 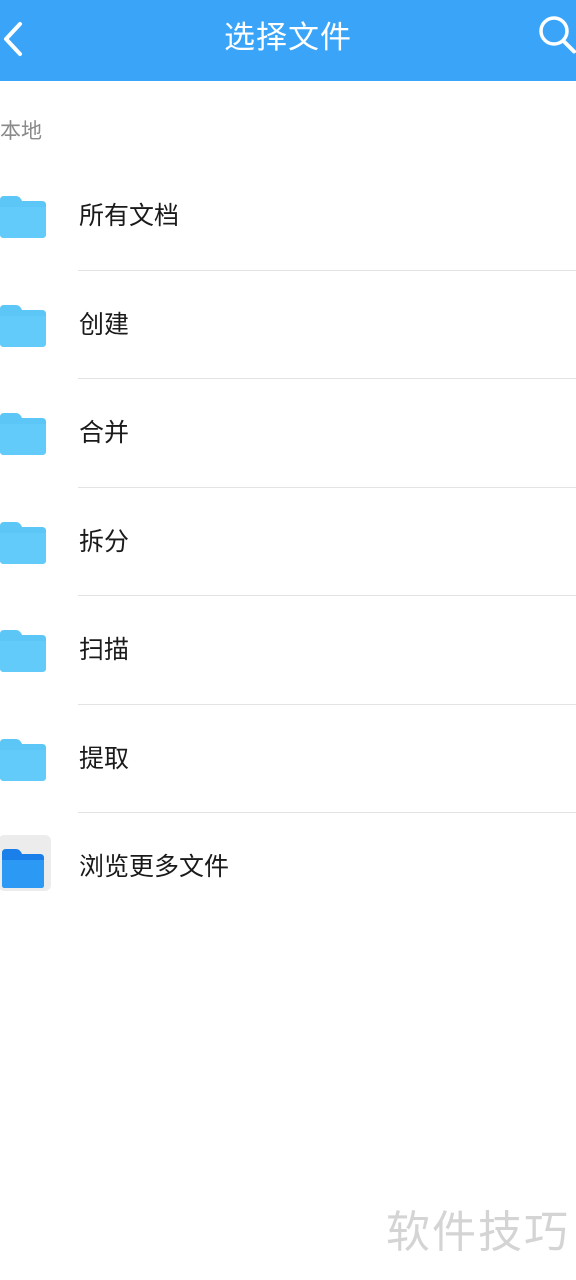 What do you see at coordinates (104, 324) in the screenshot?
I see `list-item-label: 创建` at bounding box center [104, 324].